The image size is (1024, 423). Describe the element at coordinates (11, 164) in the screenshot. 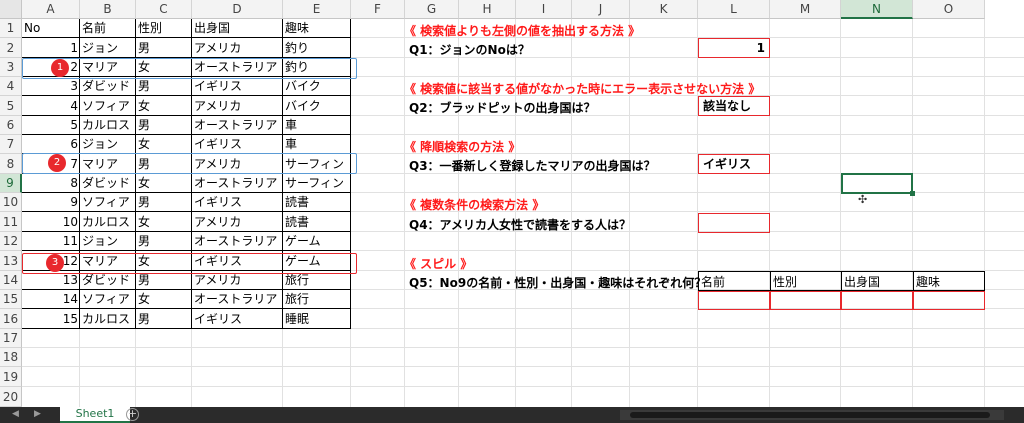

I see `row-header-8: 8` at that location.